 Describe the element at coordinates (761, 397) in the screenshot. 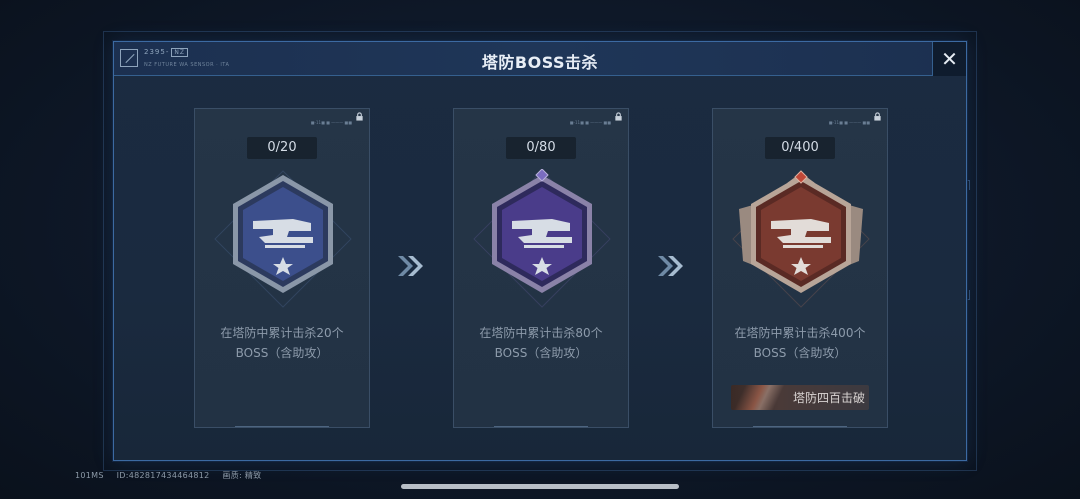

I see `reward-streak-graphic` at that location.